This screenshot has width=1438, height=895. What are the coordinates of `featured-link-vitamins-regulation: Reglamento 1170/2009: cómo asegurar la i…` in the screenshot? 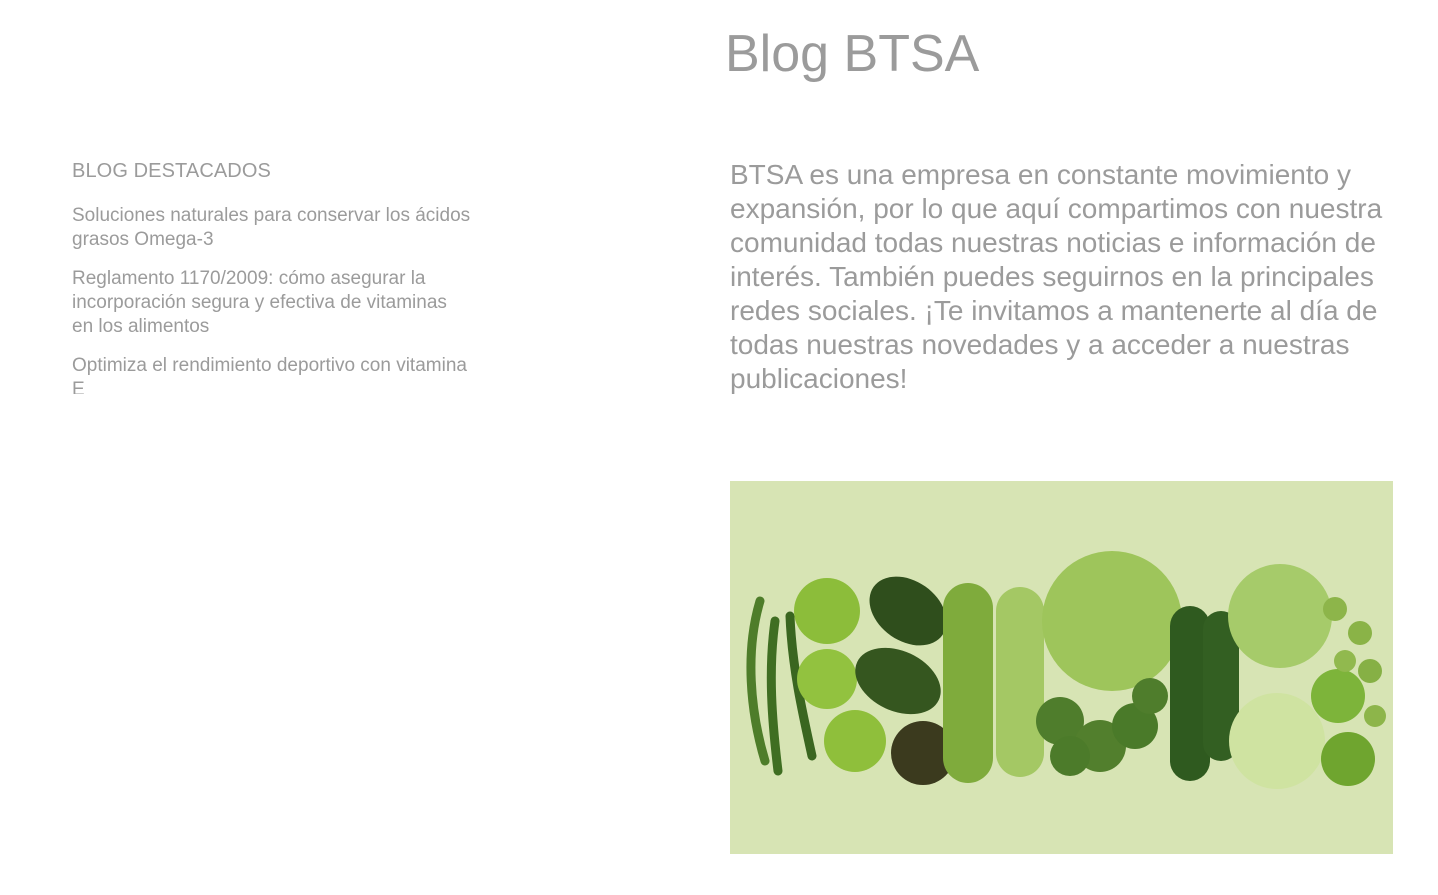 It's located at (272, 303).